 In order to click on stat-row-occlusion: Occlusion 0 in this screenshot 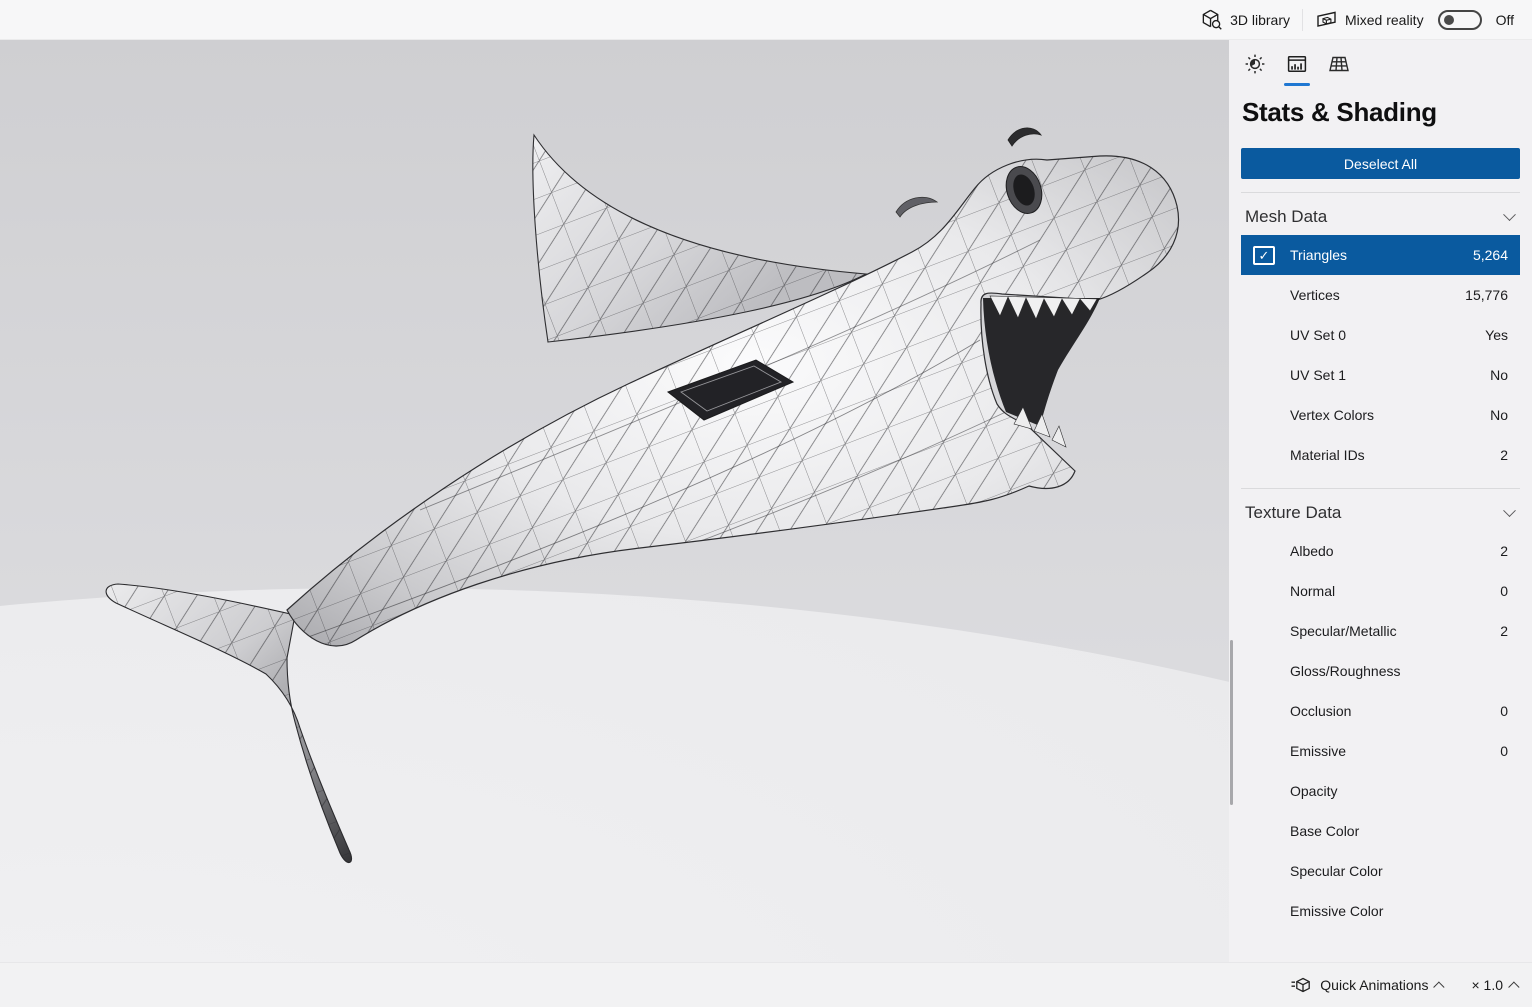, I will do `click(1380, 711)`.